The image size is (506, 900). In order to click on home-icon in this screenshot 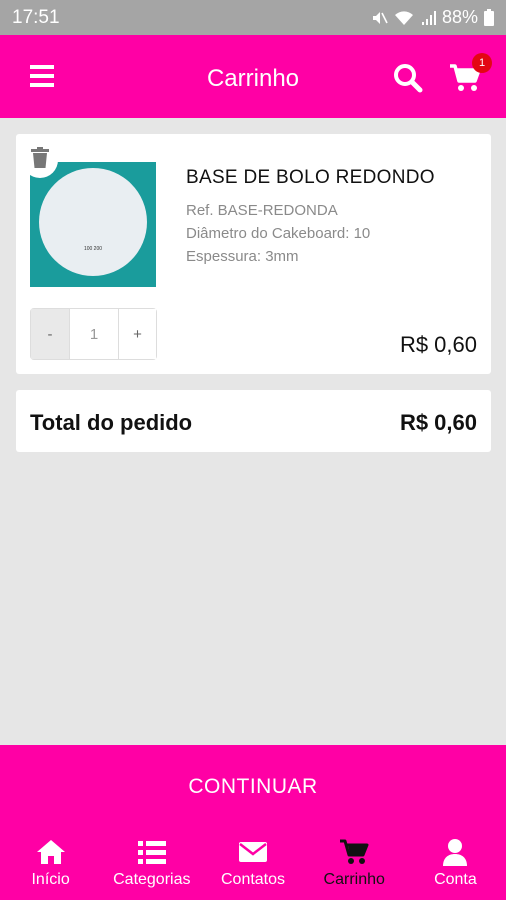, I will do `click(51, 852)`.